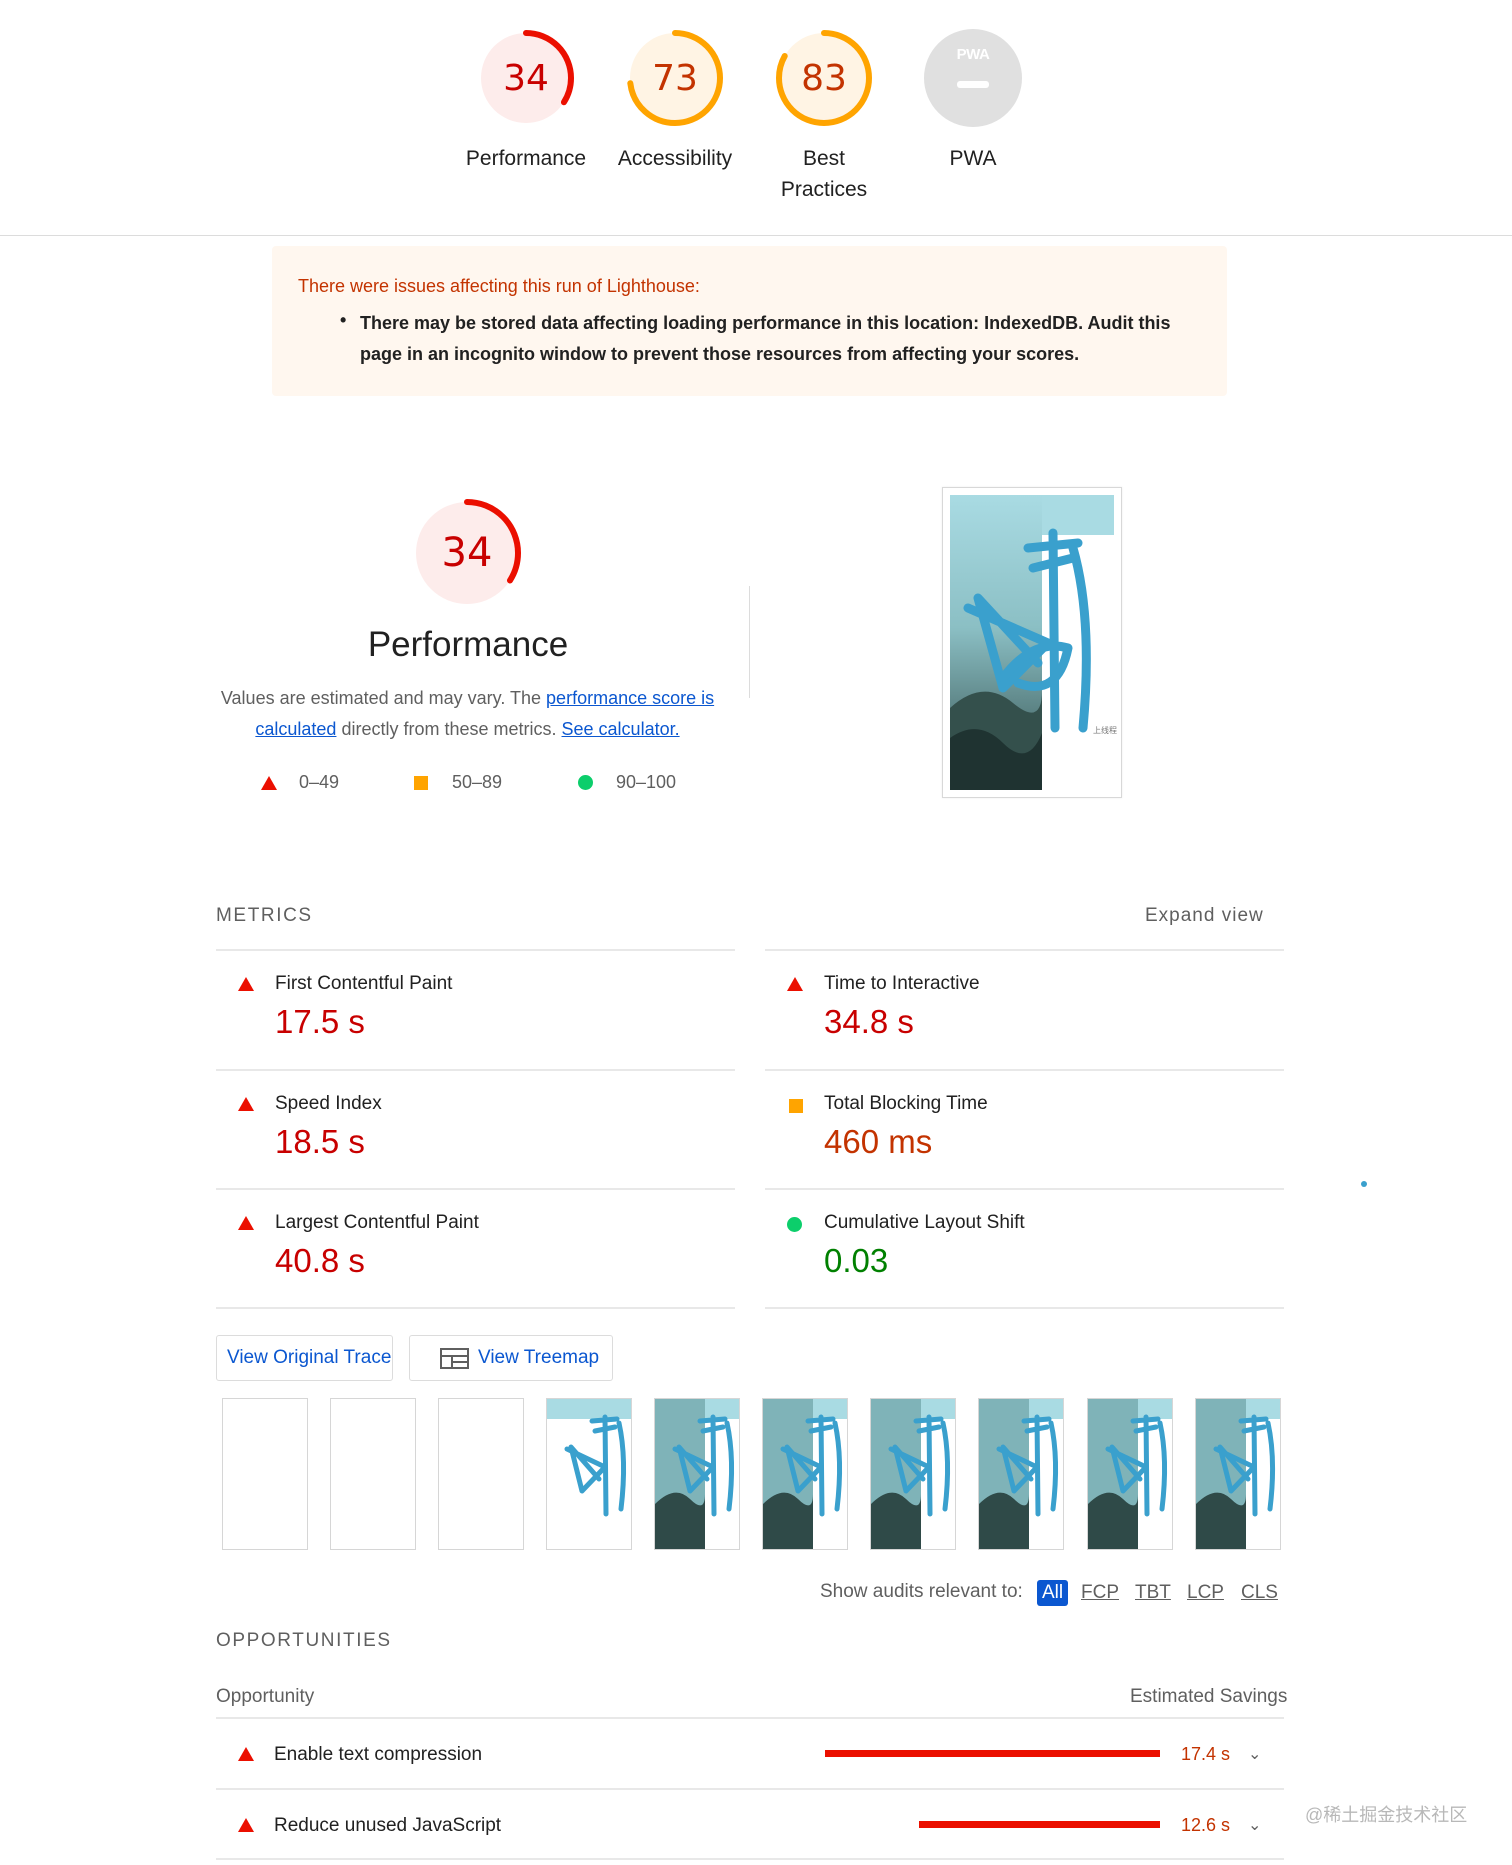  Describe the element at coordinates (304, 1358) in the screenshot. I see `view-original-trace-button: View Original Trace` at that location.